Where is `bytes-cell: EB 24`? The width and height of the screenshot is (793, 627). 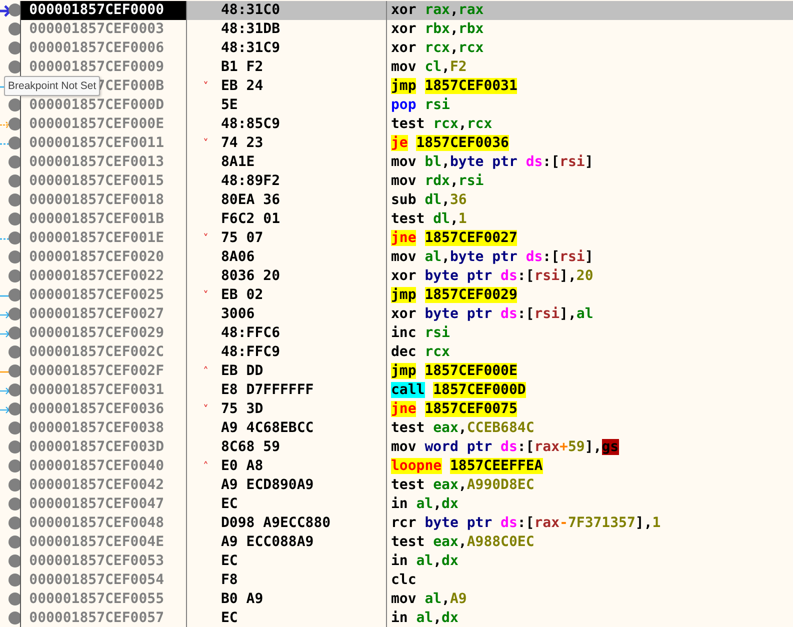 bytes-cell: EB 24 is located at coordinates (242, 86).